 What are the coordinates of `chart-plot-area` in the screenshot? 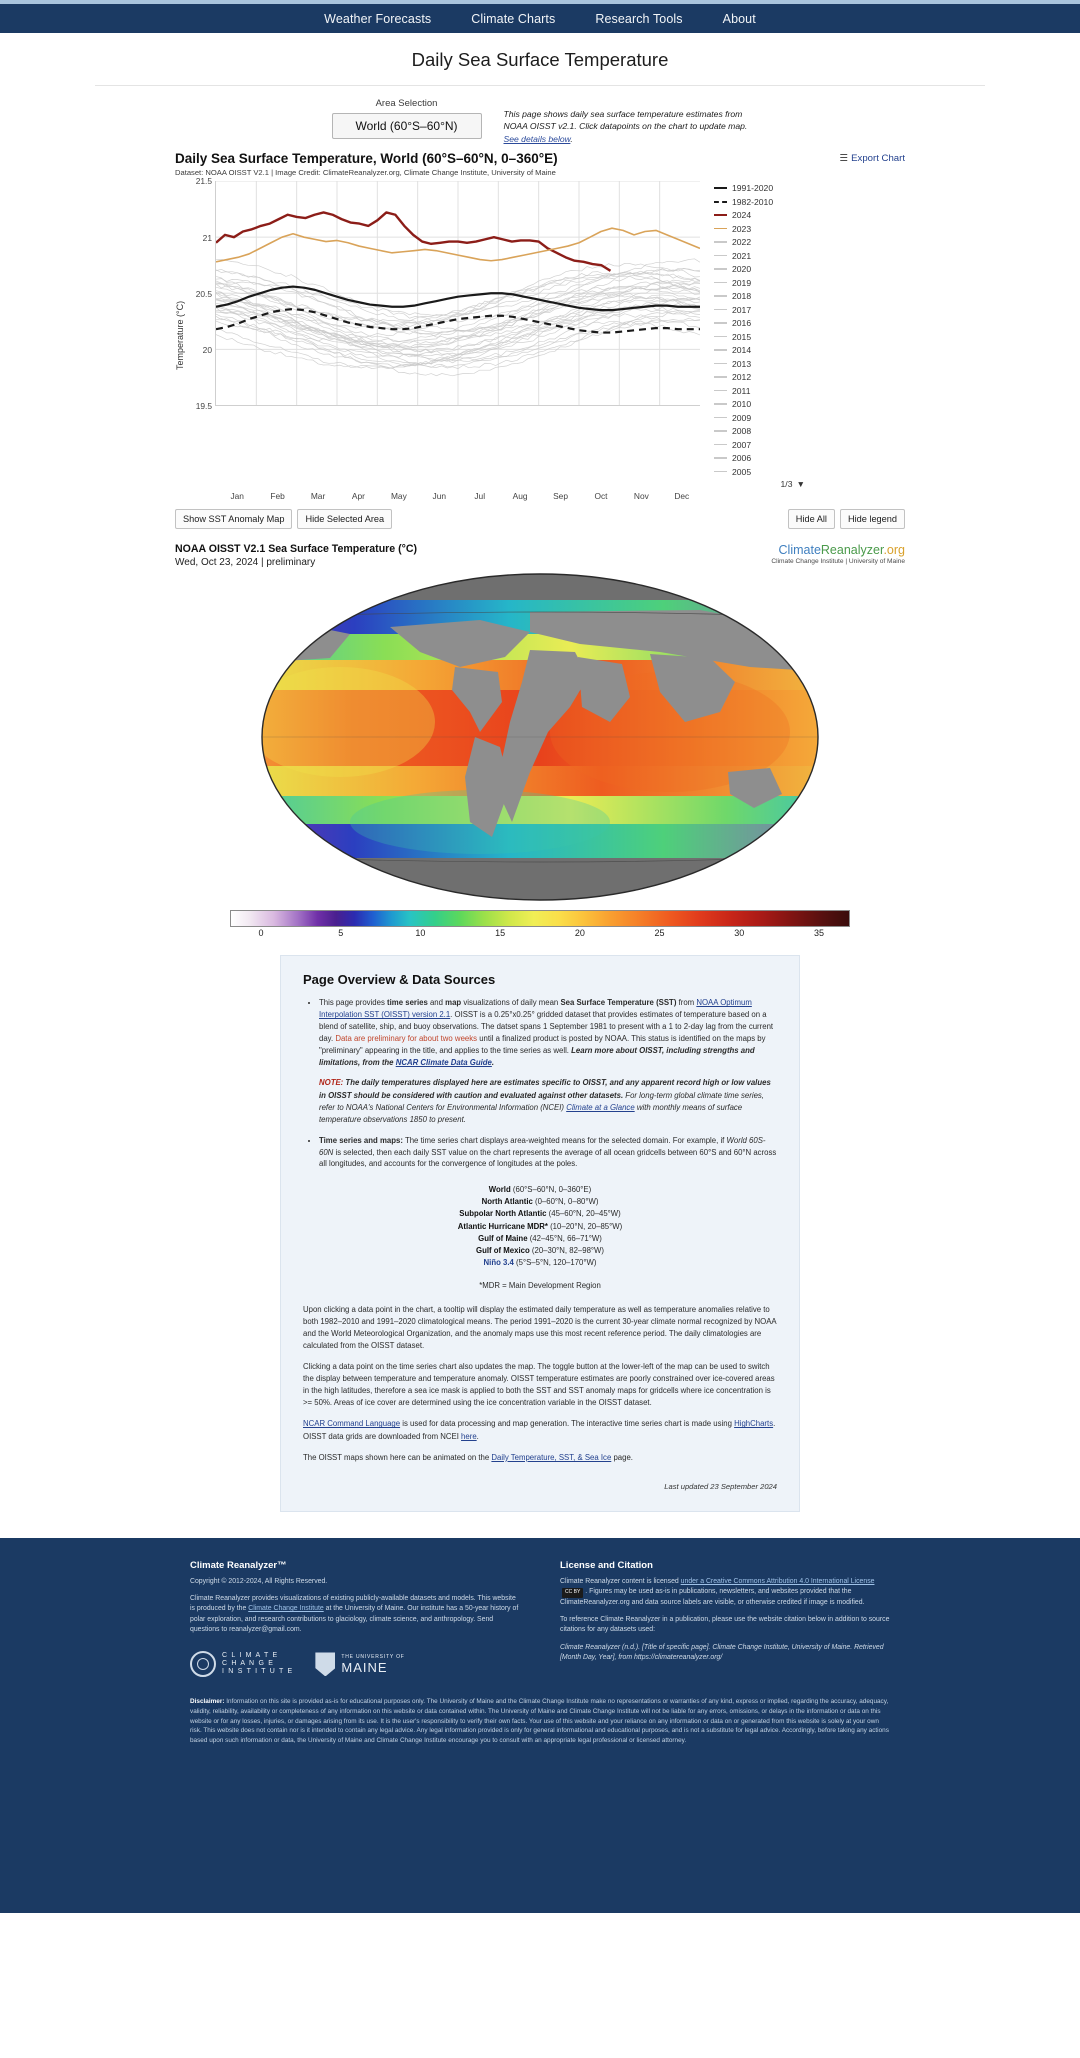 It's located at (457, 294).